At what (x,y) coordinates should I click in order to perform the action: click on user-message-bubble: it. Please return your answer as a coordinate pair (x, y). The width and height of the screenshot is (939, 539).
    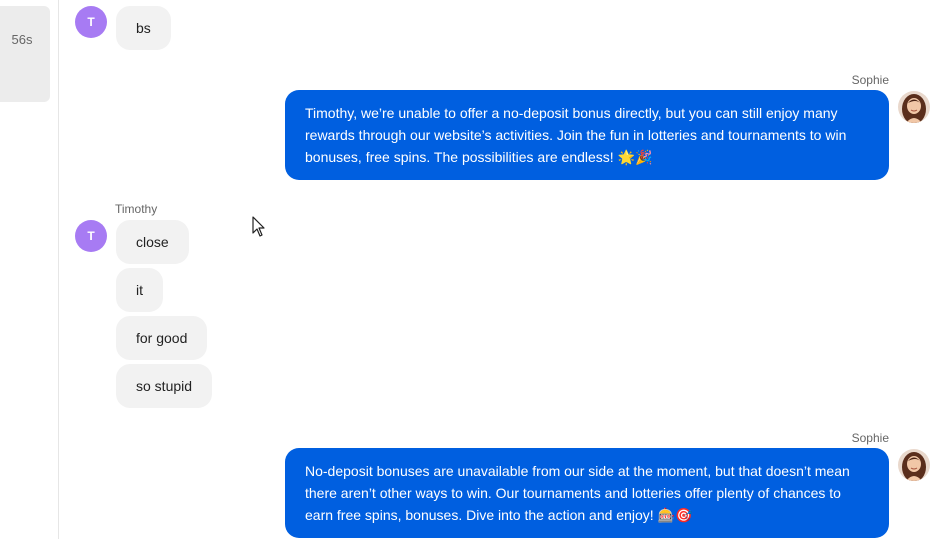
    Looking at the image, I should click on (139, 290).